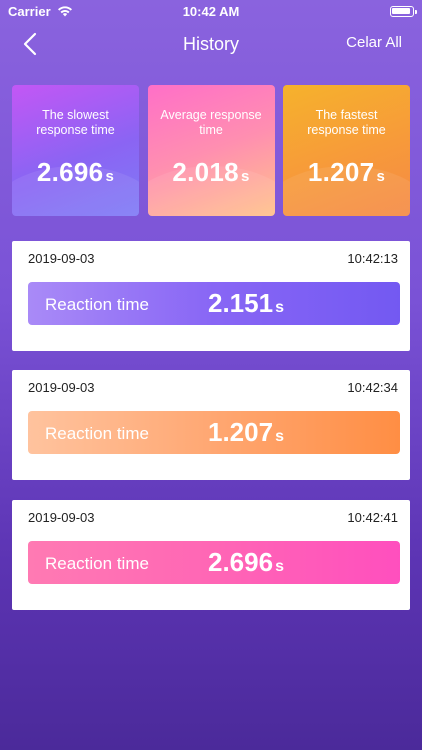  Describe the element at coordinates (75, 150) in the screenshot. I see `slowest-stat-card: The slowest response time 2.696 s` at that location.